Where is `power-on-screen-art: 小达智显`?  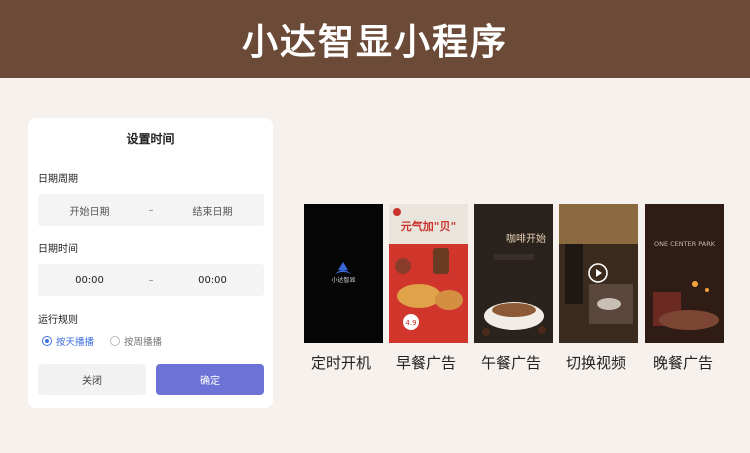 power-on-screen-art: 小达智显 is located at coordinates (343, 273).